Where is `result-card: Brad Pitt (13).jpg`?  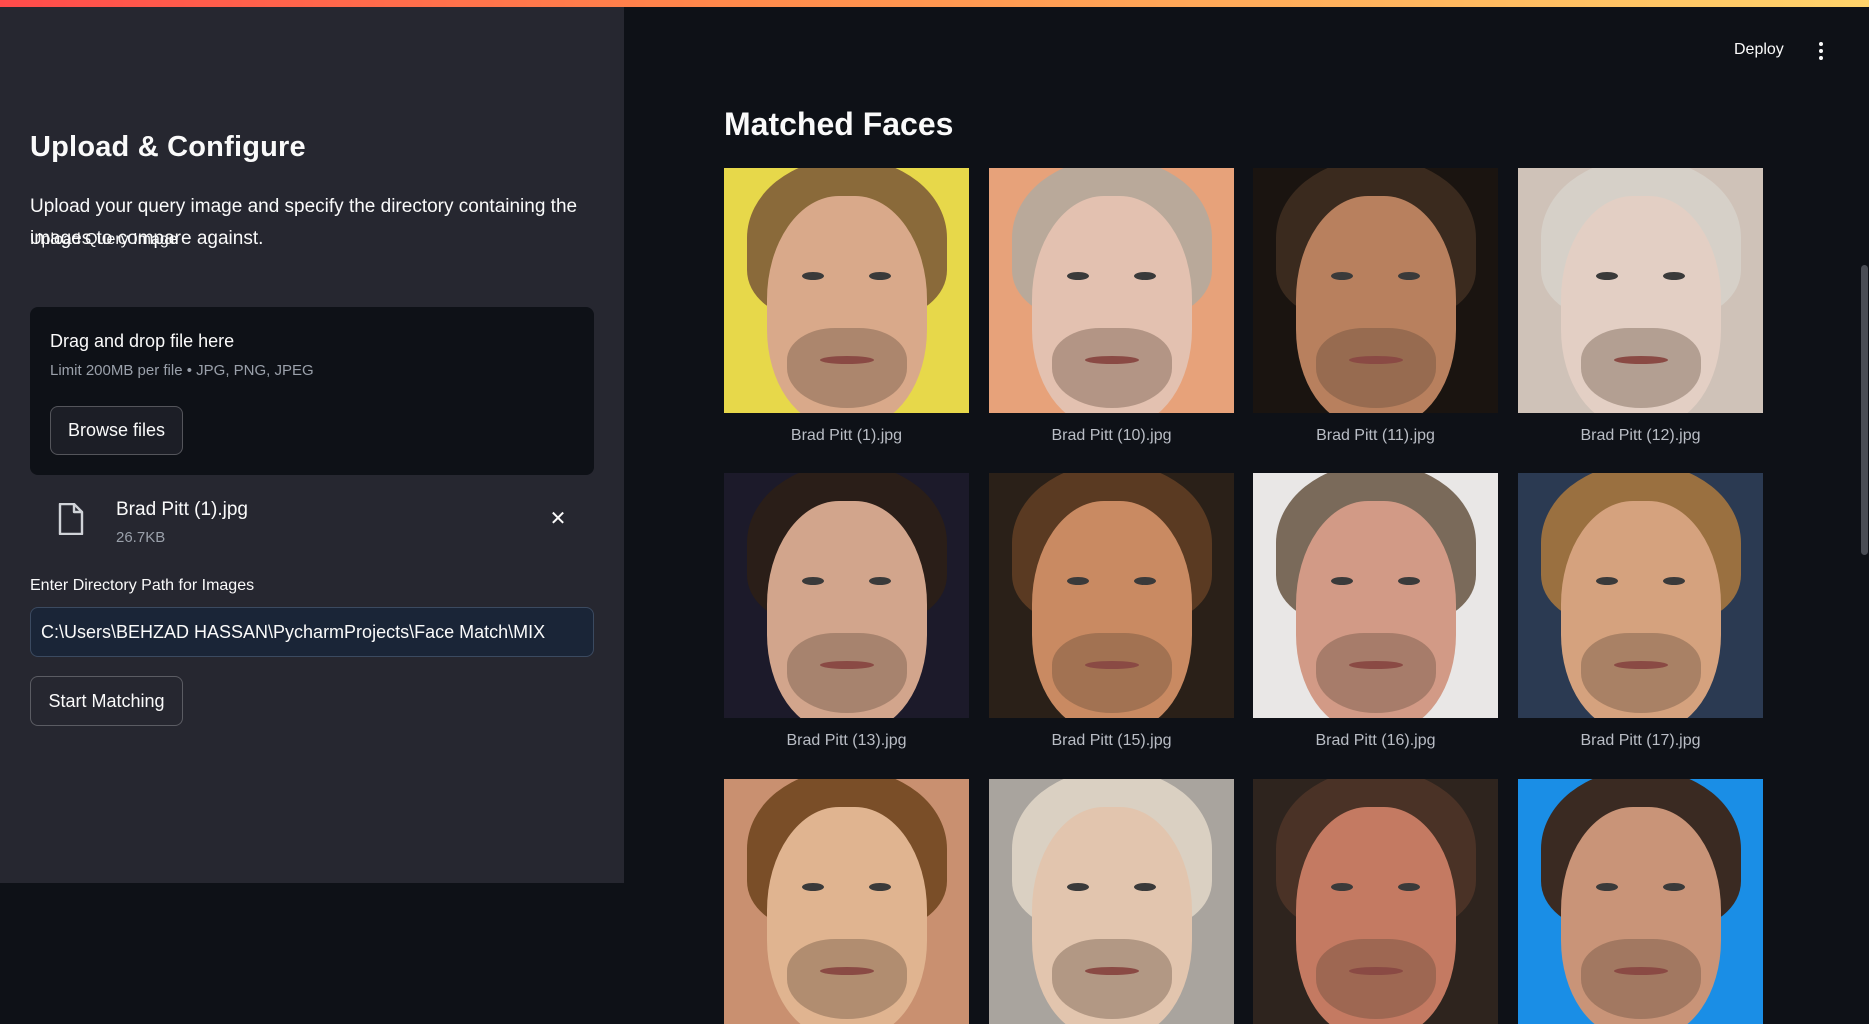 result-card: Brad Pitt (13).jpg is located at coordinates (846, 611).